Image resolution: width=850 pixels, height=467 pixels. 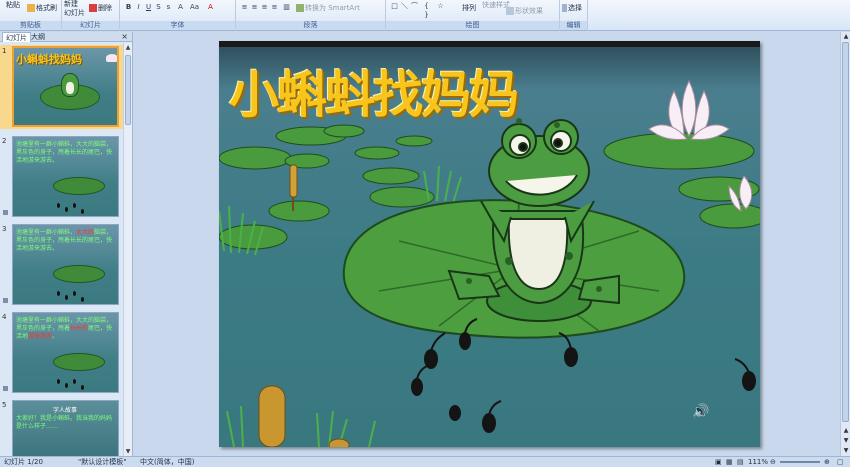 What do you see at coordinates (4, 141) in the screenshot?
I see `slide-number: 2` at bounding box center [4, 141].